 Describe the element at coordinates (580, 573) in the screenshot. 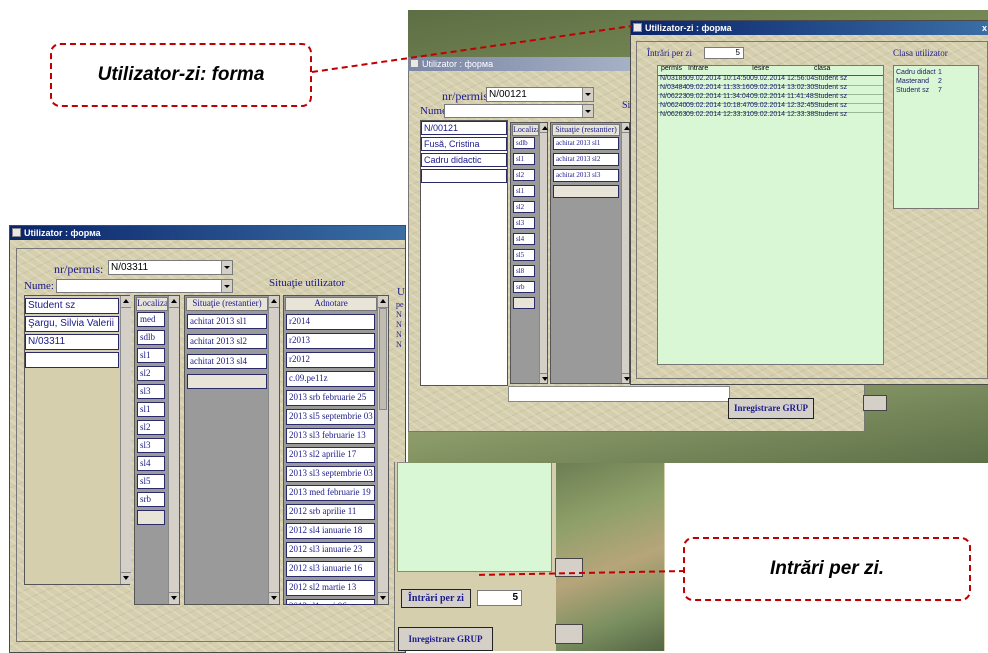

I see `callout-leader-line-bottom` at that location.